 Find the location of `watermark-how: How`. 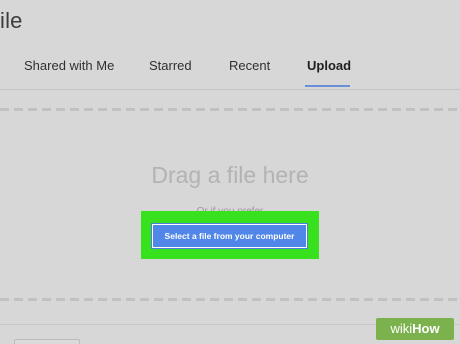

watermark-how: How is located at coordinates (426, 328).